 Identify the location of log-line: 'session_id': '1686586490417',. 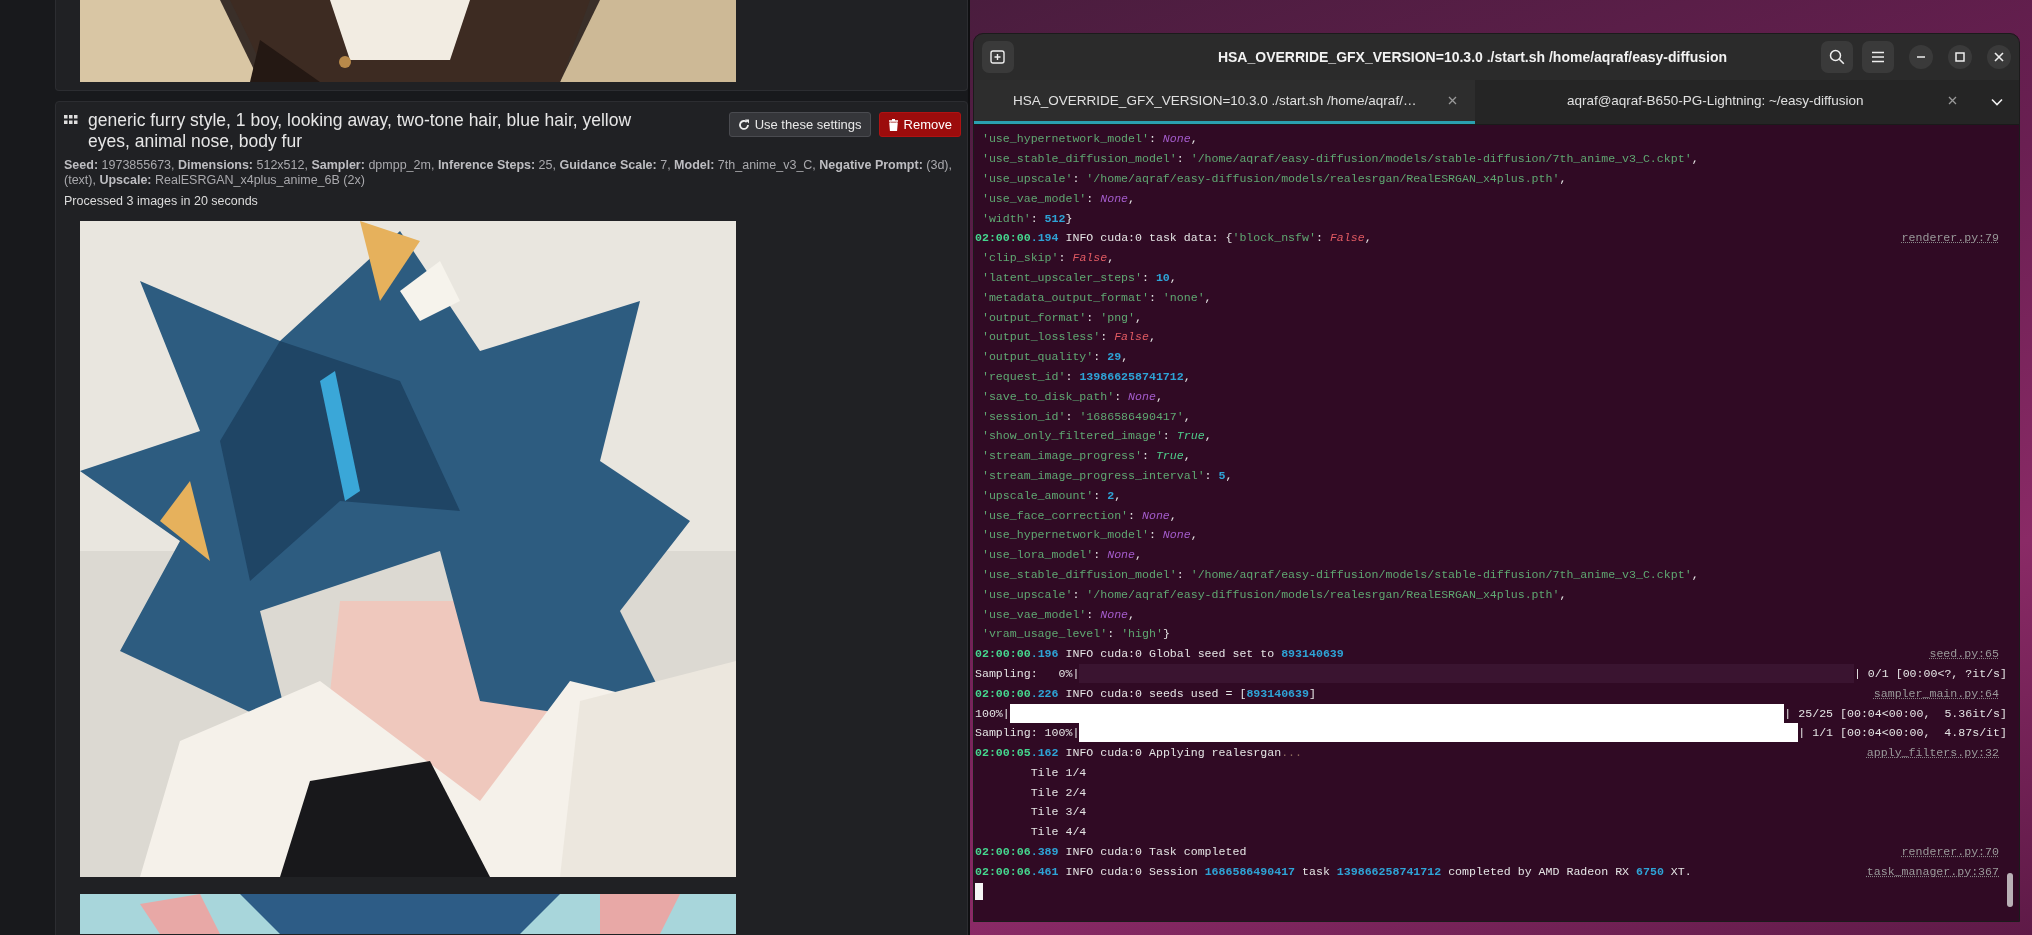
(1086, 416).